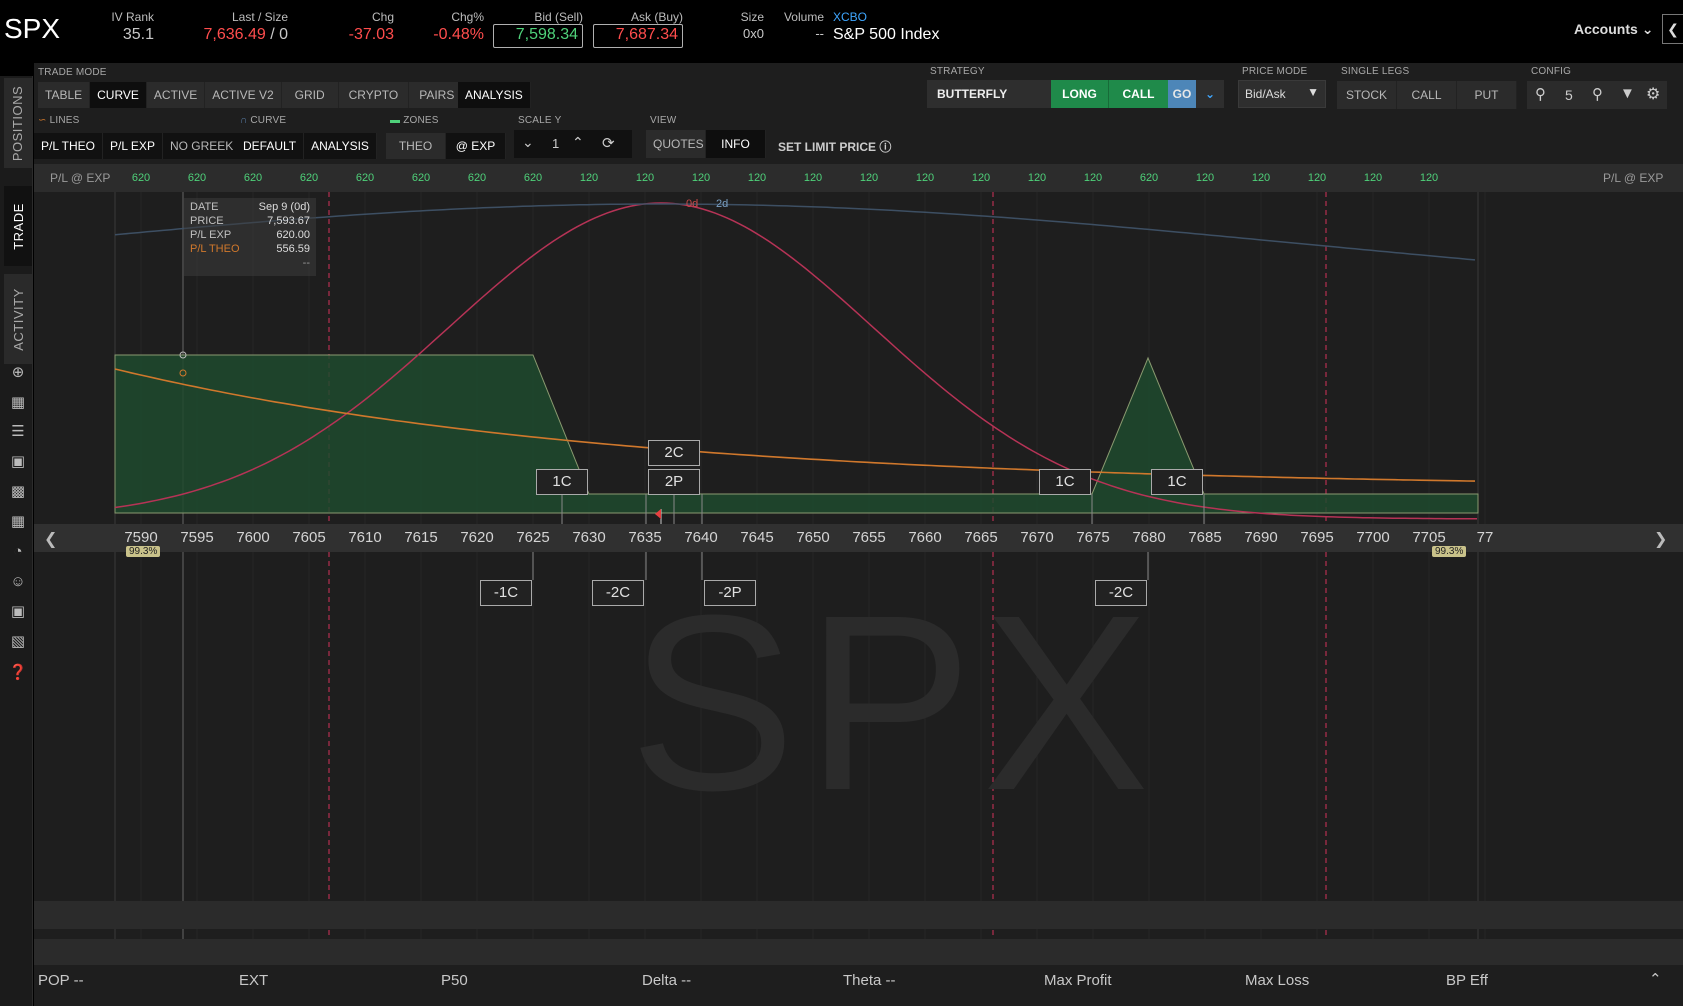 This screenshot has width=1683, height=1006. I want to click on stats-icon: ▧, so click(18, 642).